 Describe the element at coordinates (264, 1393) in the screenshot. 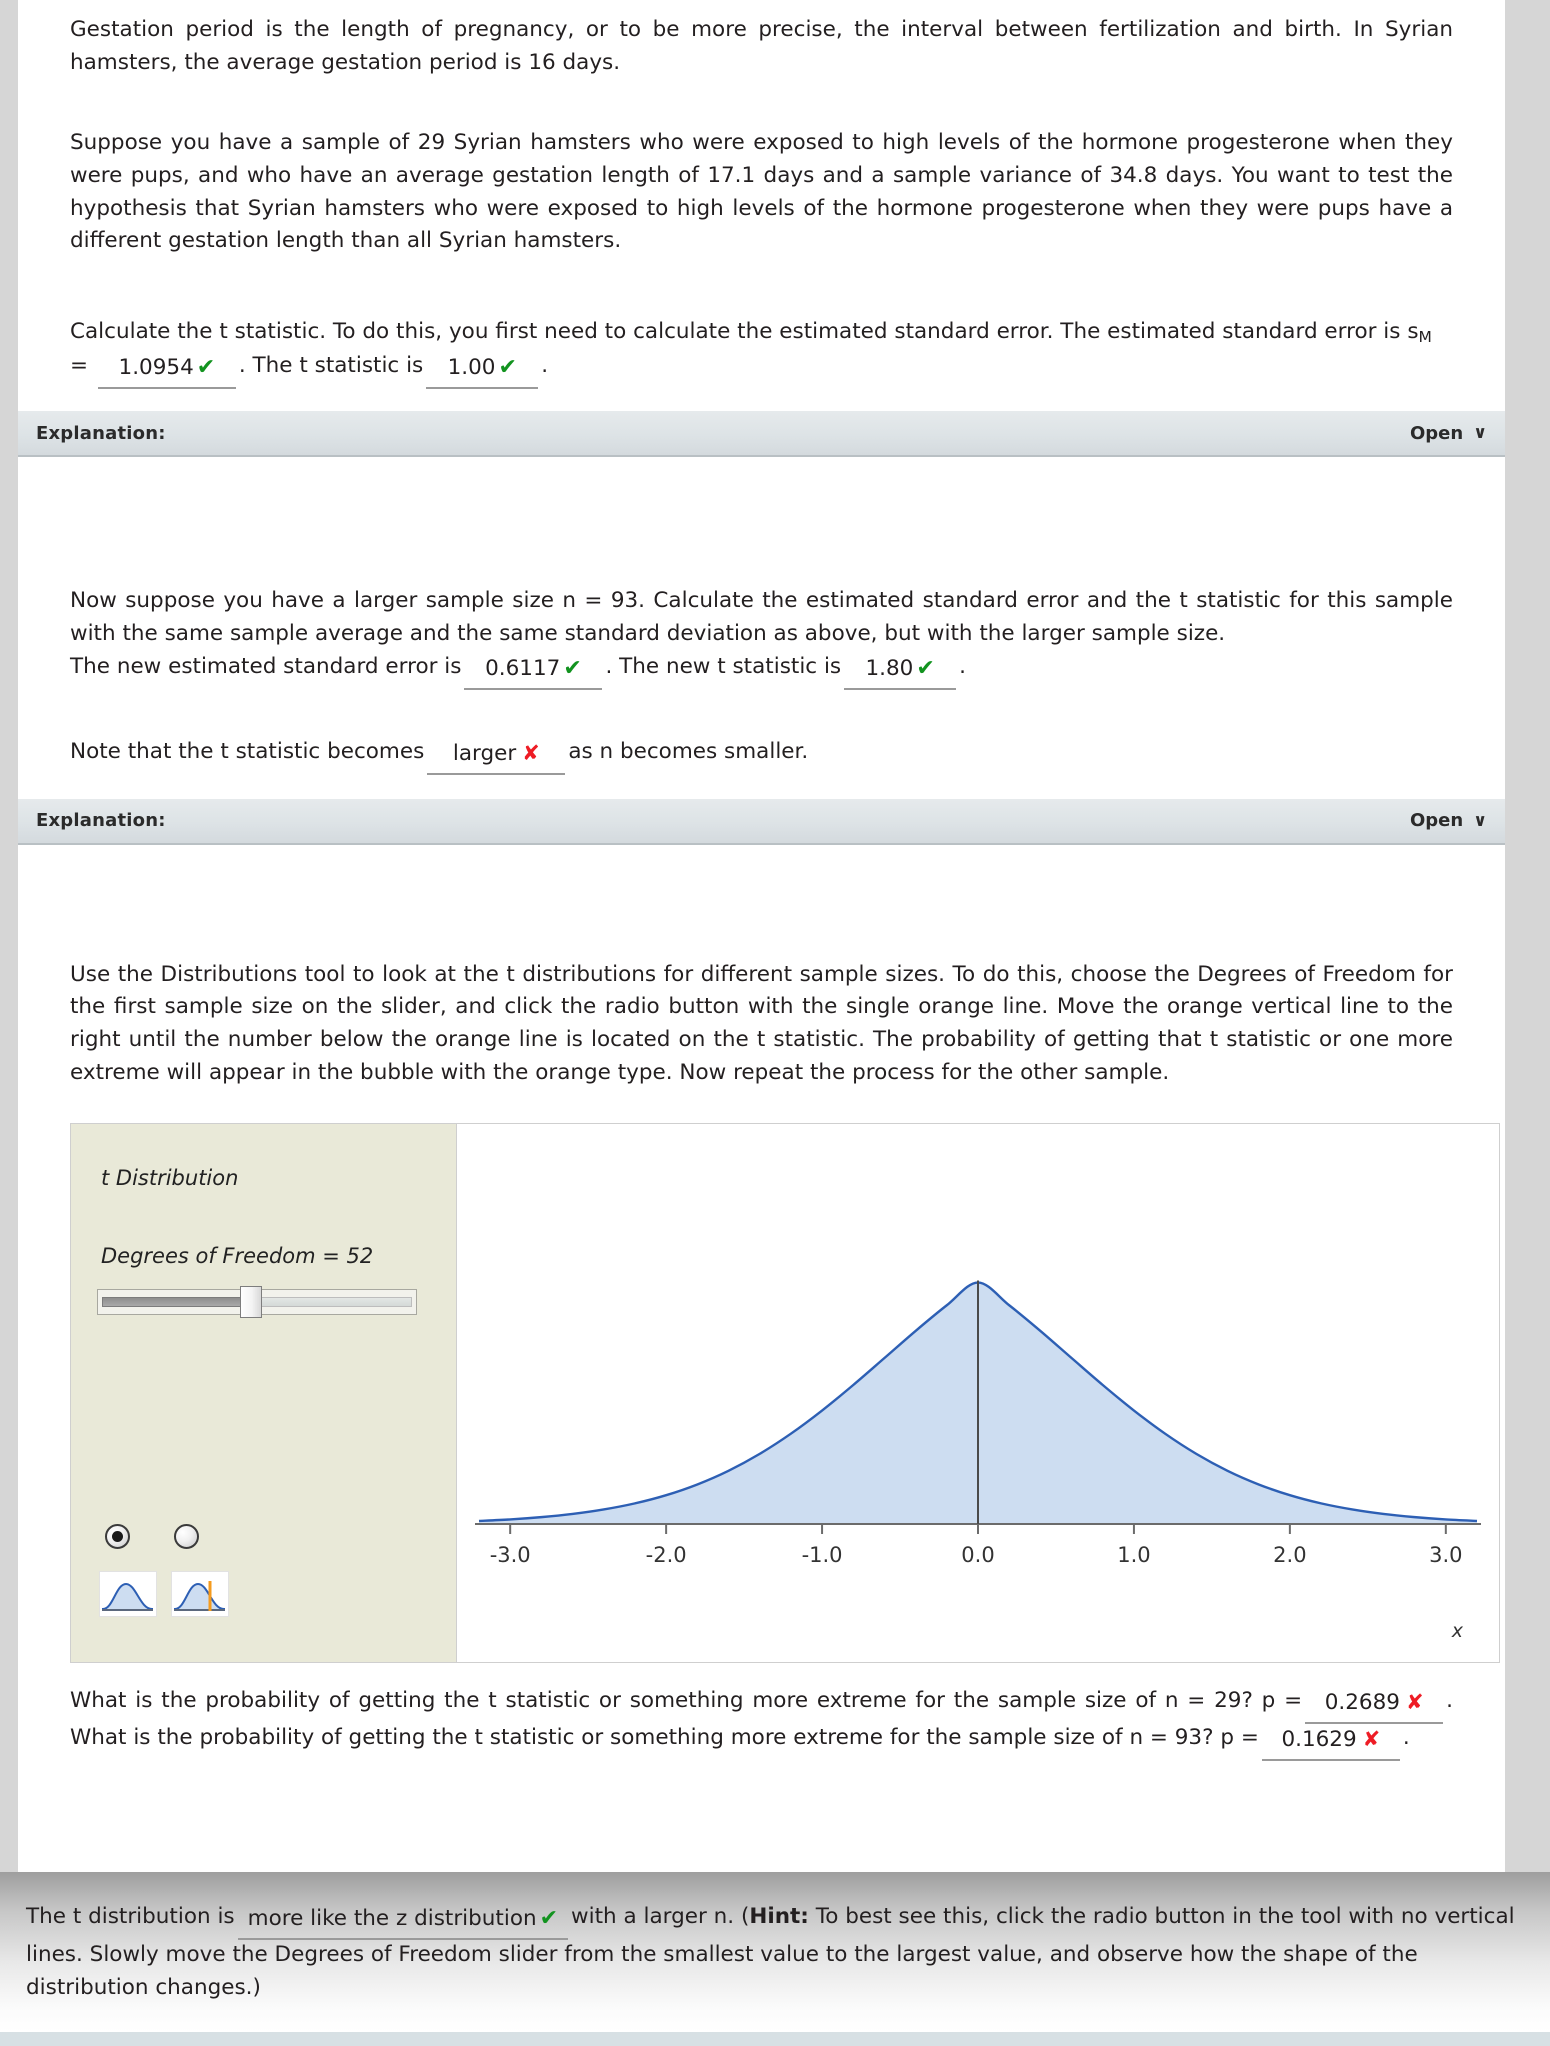

I see `tool-control-panel: t Distribution Degrees of Freedom = 52` at that location.